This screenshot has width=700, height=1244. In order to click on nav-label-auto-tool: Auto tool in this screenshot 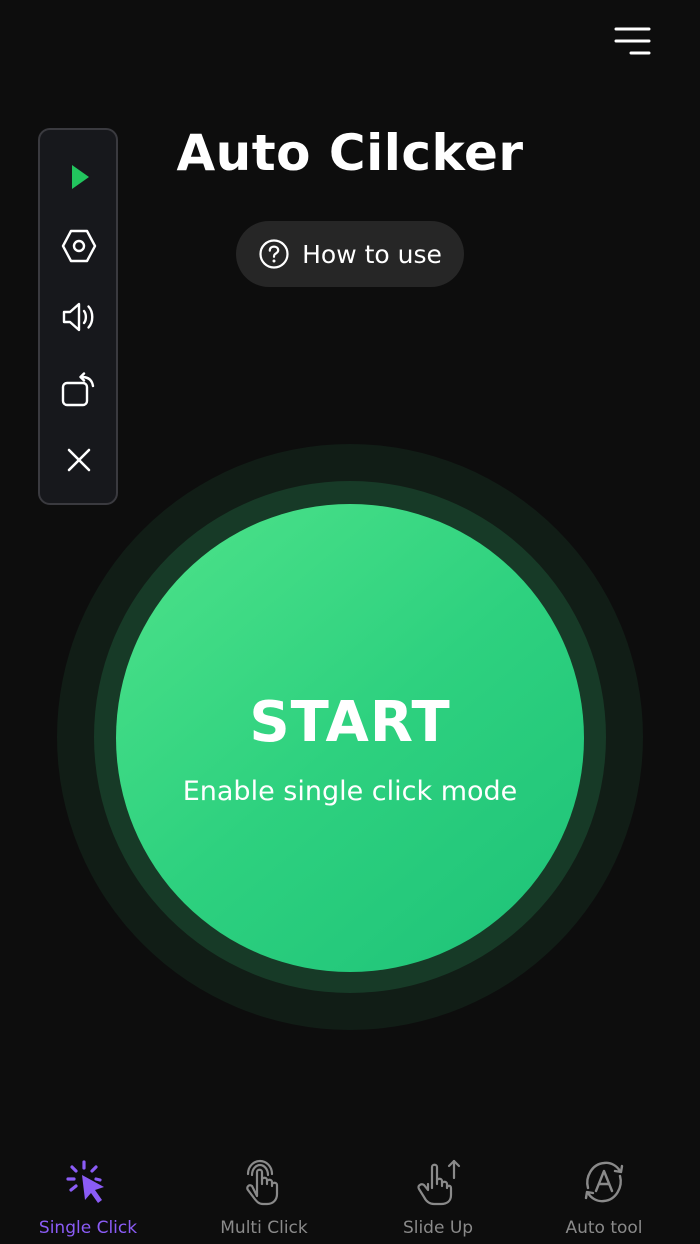, I will do `click(604, 1228)`.